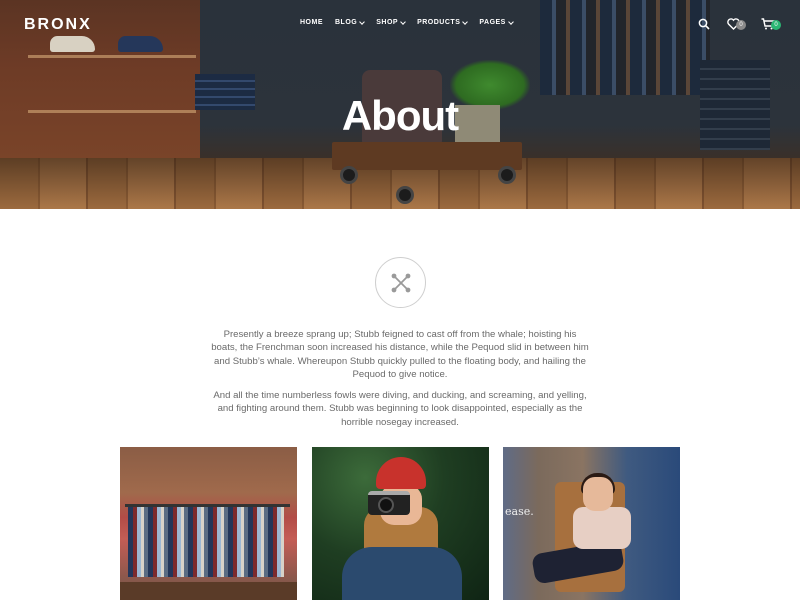 Image resolution: width=800 pixels, height=600 pixels. What do you see at coordinates (206, 542) in the screenshot?
I see `hanging-clothes` at bounding box center [206, 542].